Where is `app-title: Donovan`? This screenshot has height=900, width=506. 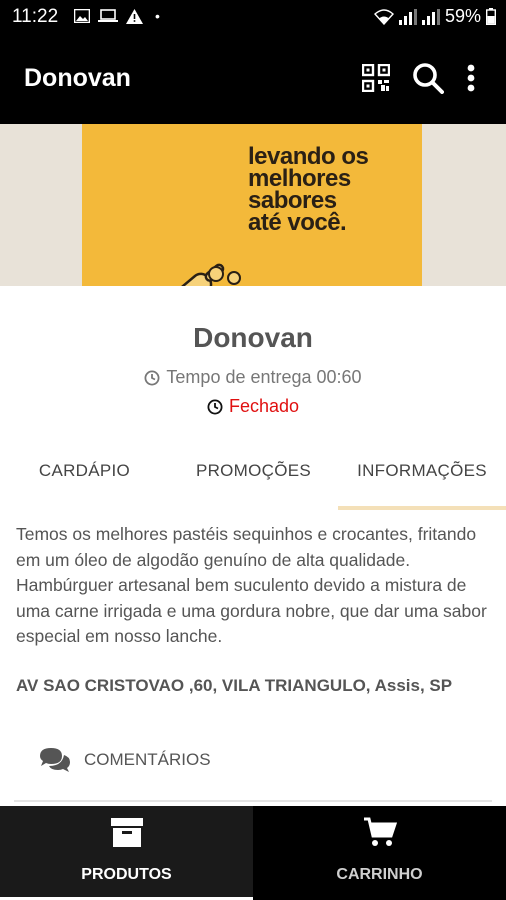 app-title: Donovan is located at coordinates (77, 78).